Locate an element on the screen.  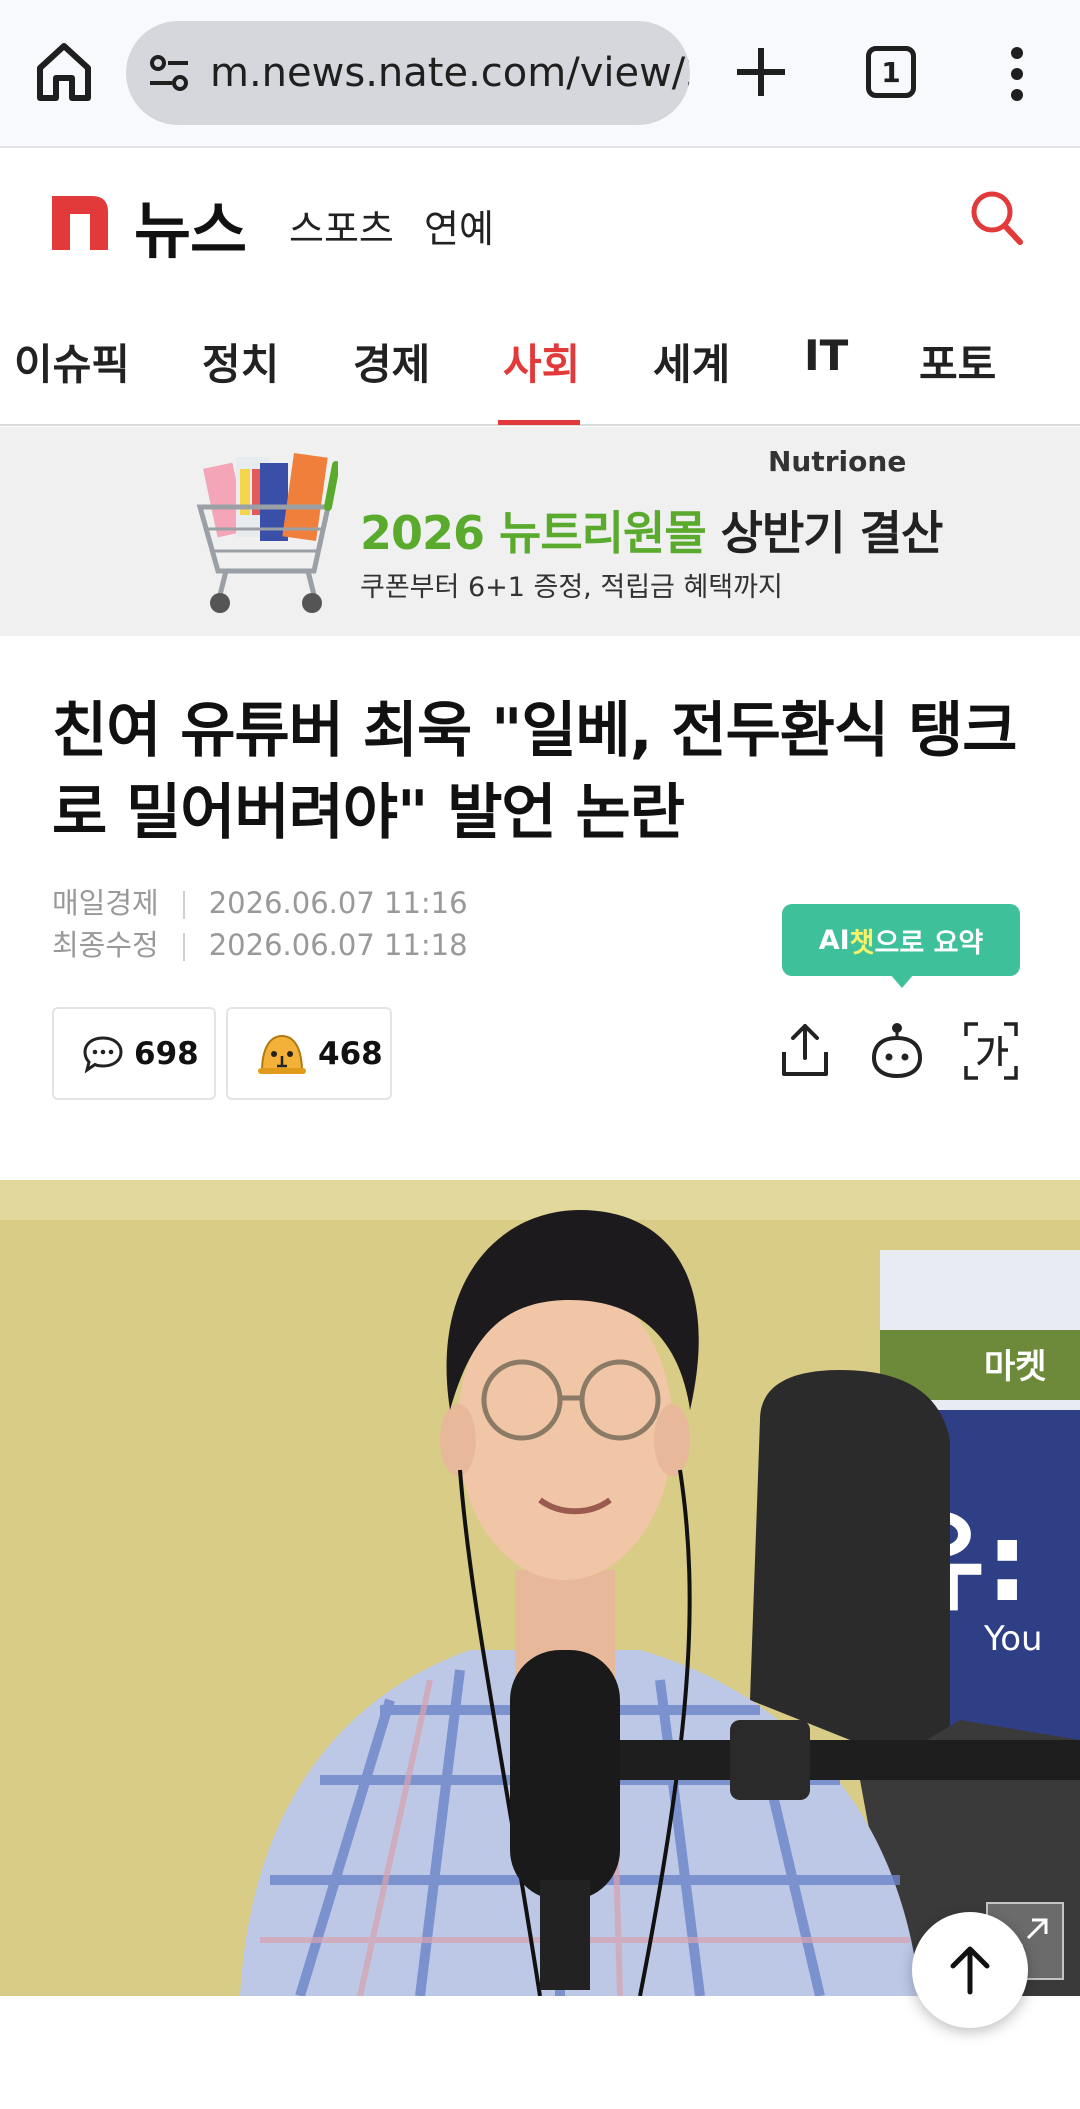
tune-icon is located at coordinates (170, 73).